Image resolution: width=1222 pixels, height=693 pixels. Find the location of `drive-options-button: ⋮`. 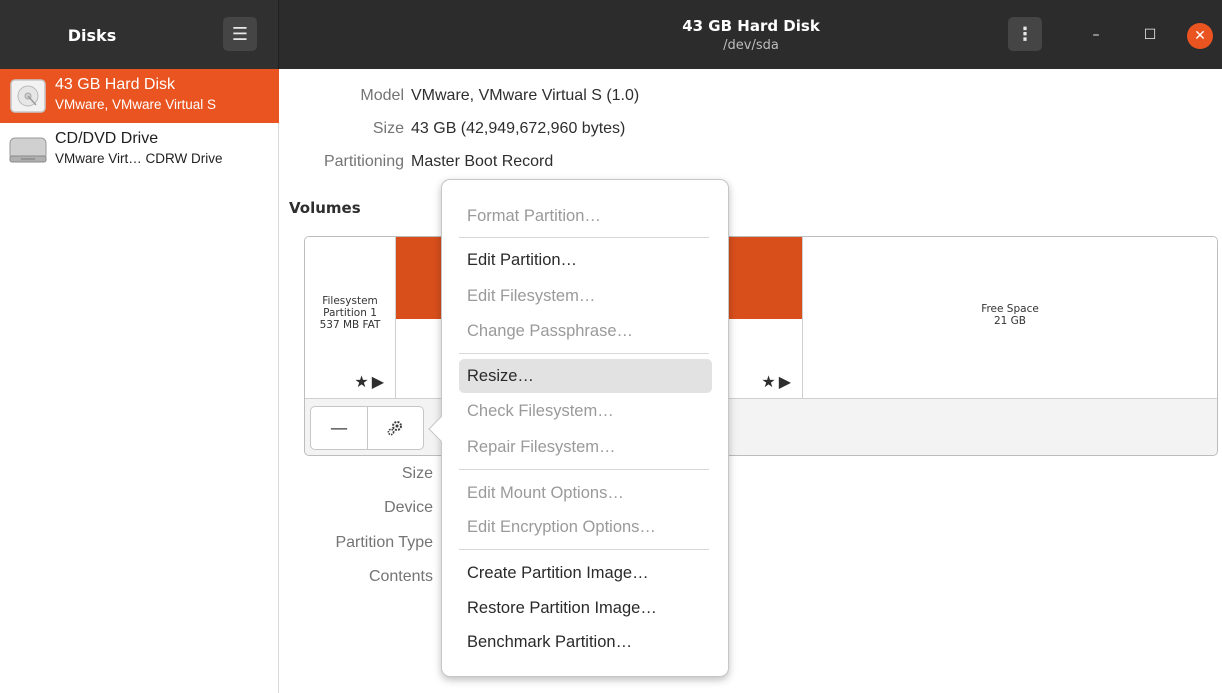

drive-options-button: ⋮ is located at coordinates (1025, 34).